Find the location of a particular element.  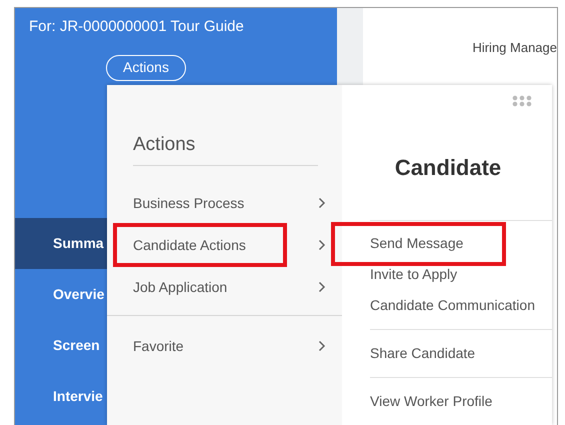

sidebar-tab: Screen is located at coordinates (61, 345).